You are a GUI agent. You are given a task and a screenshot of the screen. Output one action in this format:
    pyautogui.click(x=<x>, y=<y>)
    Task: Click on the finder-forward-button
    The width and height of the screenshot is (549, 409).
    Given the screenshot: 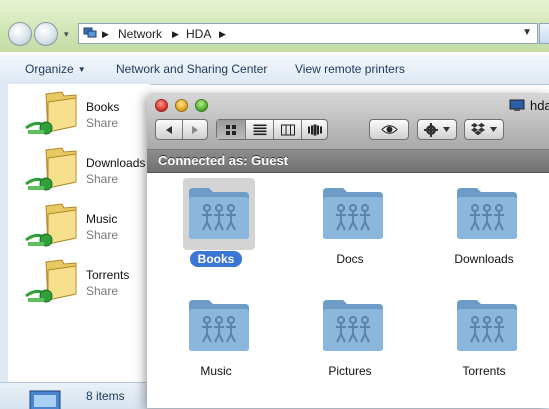 What is the action you would take?
    pyautogui.click(x=194, y=129)
    